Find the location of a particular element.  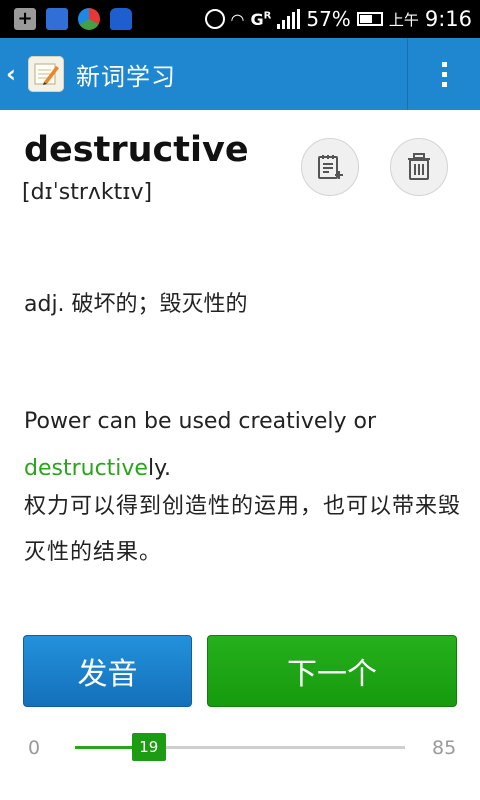

progress-min-label: 0 is located at coordinates (34, 748).